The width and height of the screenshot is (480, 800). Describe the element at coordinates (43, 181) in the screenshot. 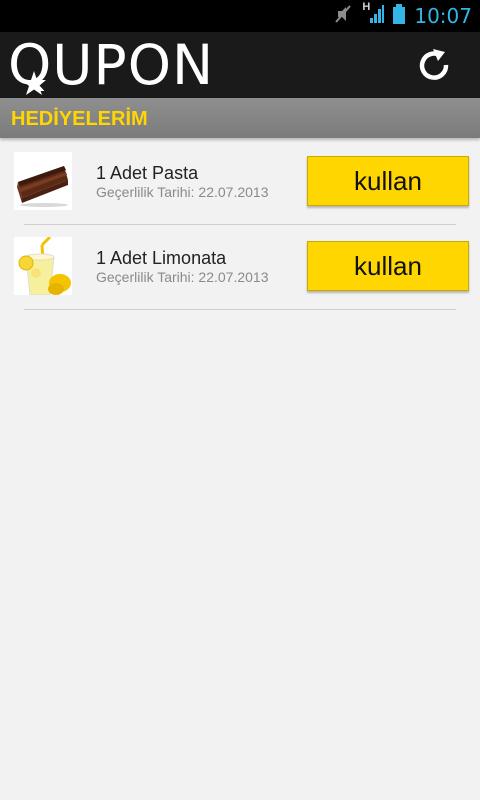

I see `cake-icon` at that location.